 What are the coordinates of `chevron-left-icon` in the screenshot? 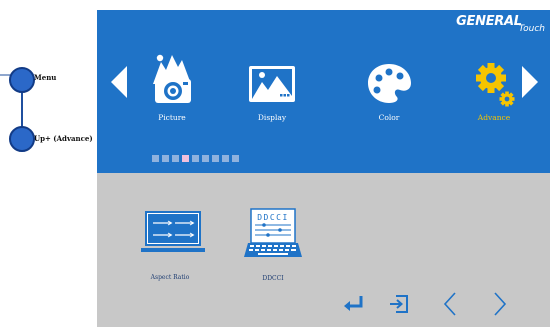 It's located at (450, 304).